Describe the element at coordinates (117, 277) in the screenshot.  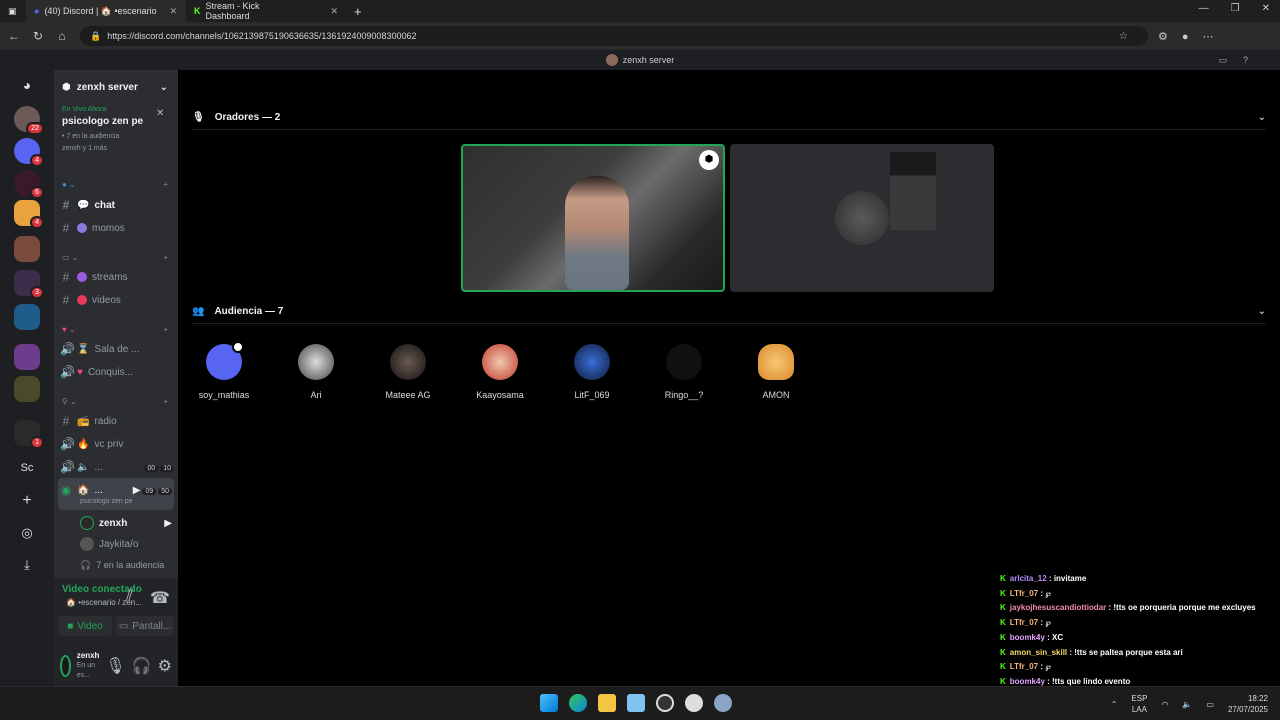
I see `channel-streams: # streams` at that location.